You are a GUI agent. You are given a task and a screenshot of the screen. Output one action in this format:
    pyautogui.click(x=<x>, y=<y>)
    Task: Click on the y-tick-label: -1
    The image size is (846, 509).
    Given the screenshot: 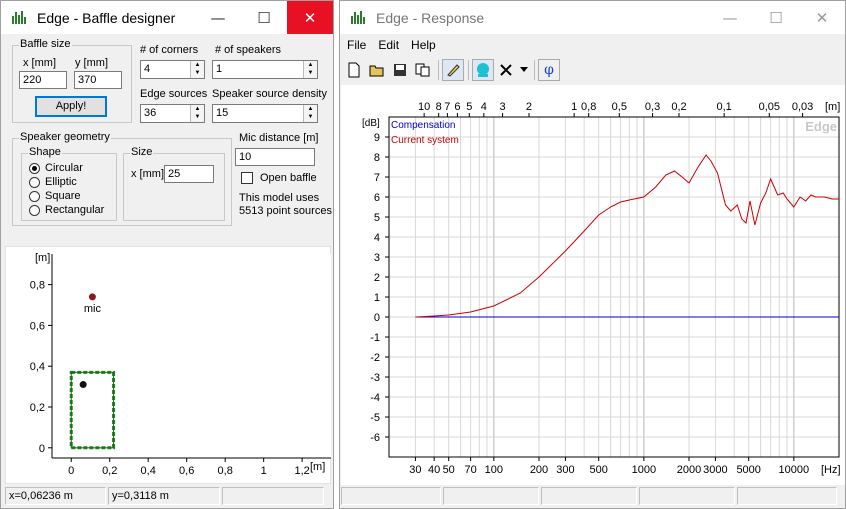 What is the action you would take?
    pyautogui.click(x=375, y=338)
    